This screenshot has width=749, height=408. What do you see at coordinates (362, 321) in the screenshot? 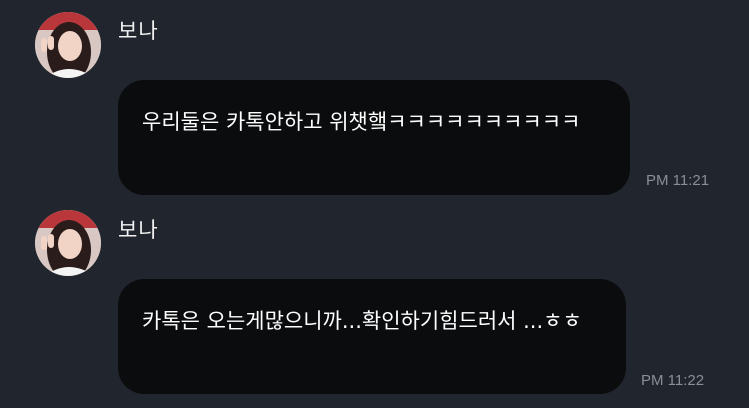
I see `message-text: 카톡은 오는게많으니까...확인하기힘드러서 ...ㅎㅎ` at bounding box center [362, 321].